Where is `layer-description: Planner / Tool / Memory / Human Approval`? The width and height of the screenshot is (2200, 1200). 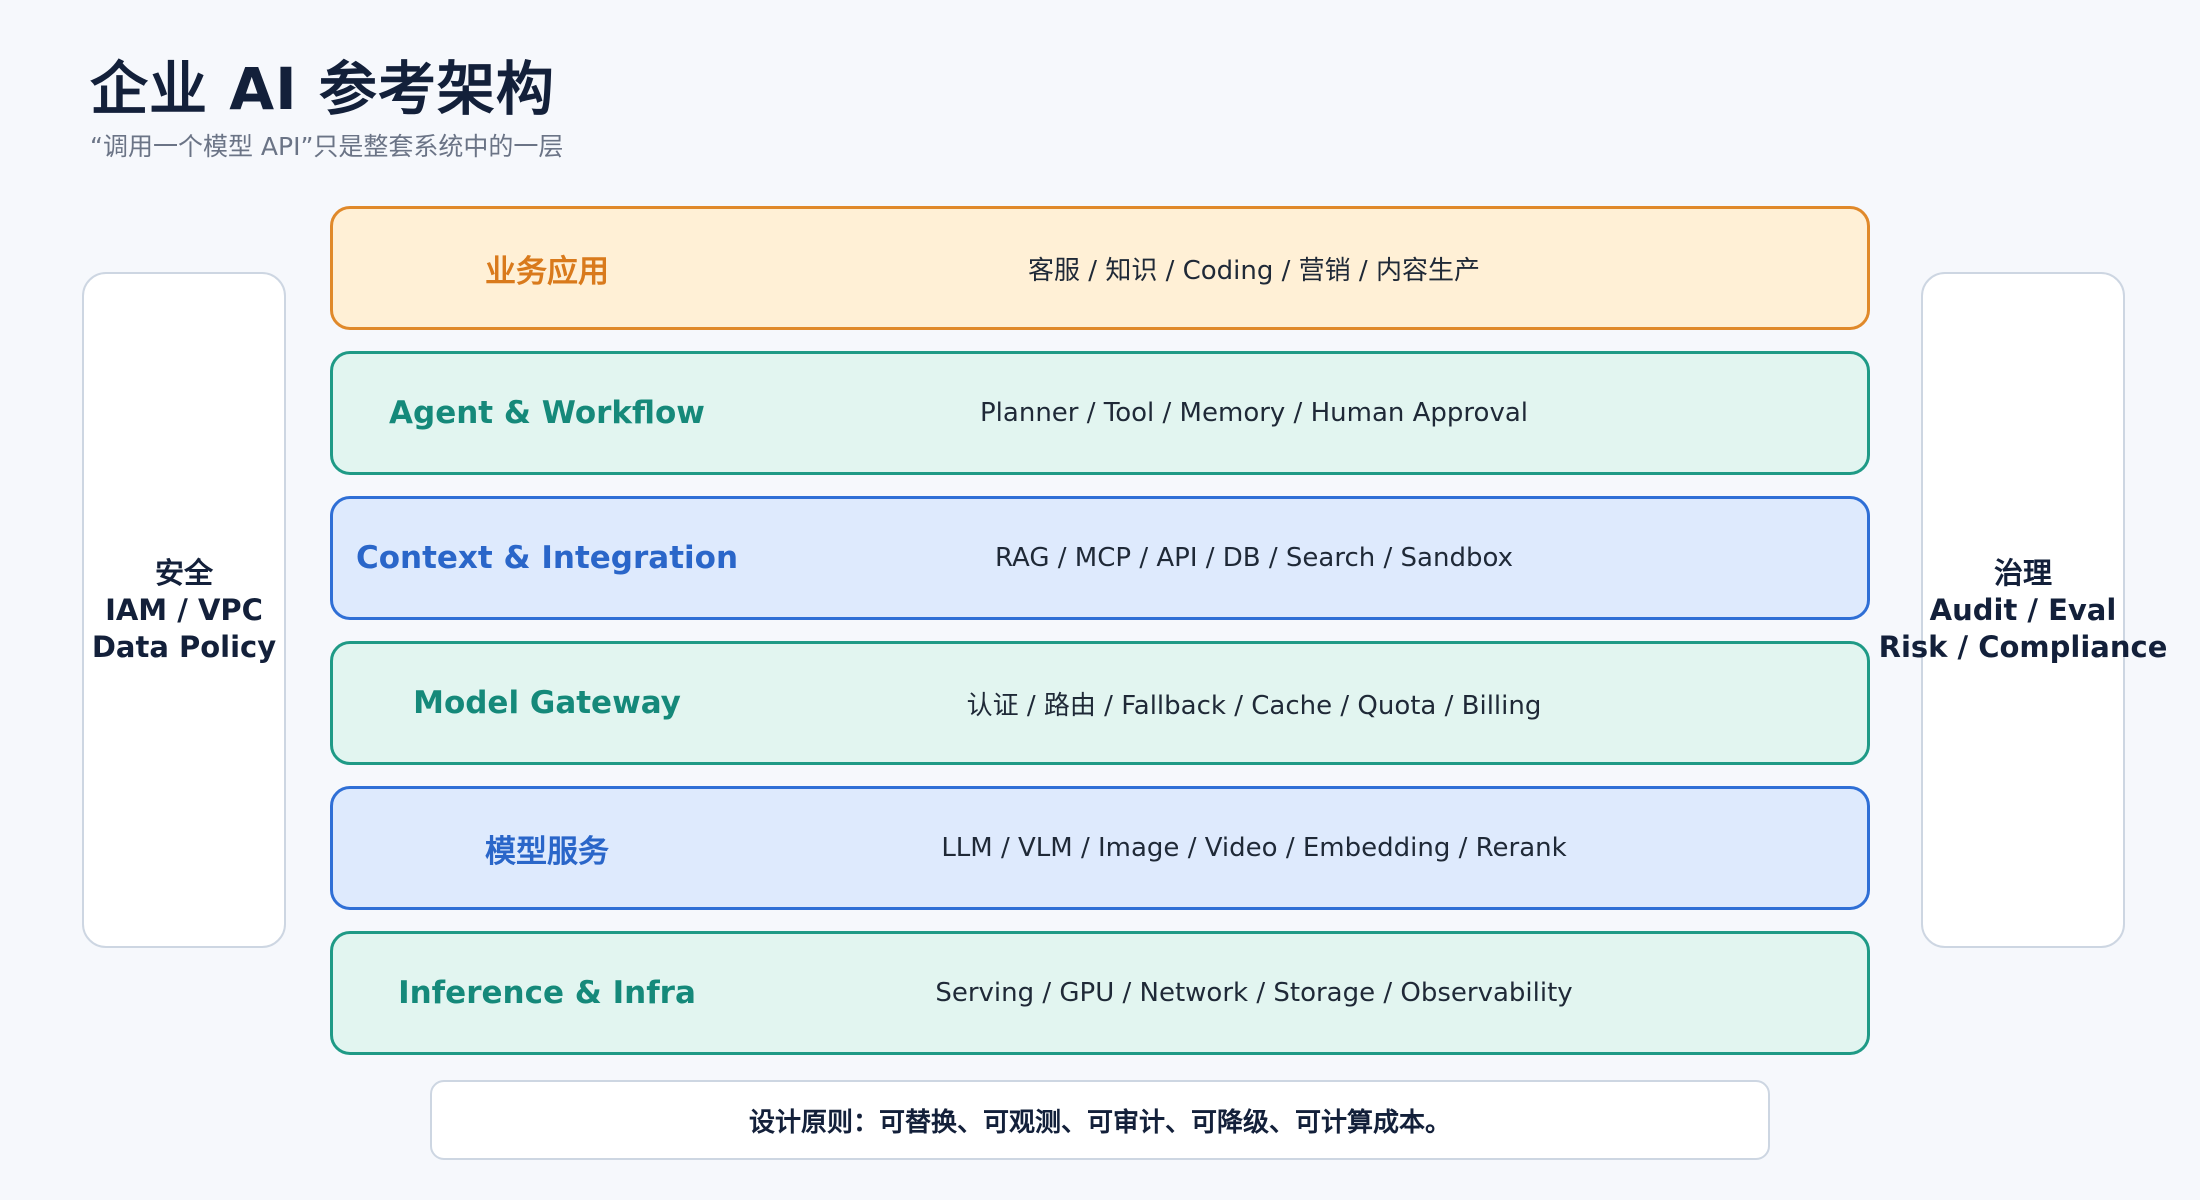 layer-description: Planner / Tool / Memory / Human Approval is located at coordinates (1254, 413).